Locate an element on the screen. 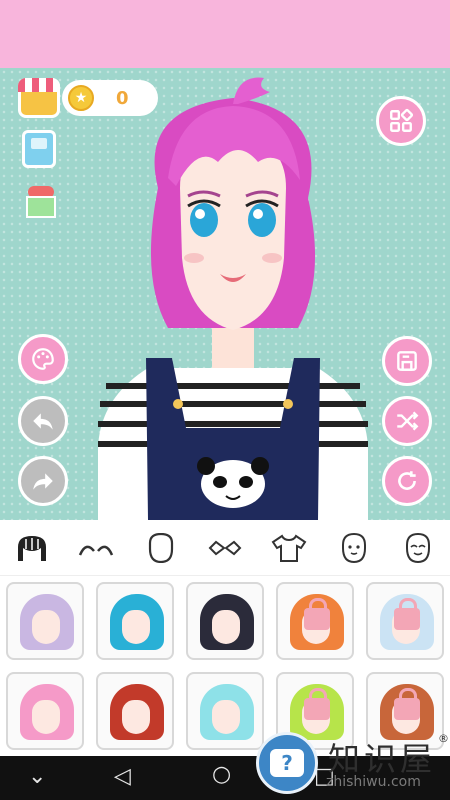 This screenshot has height=800, width=450. shirt-icon is located at coordinates (289, 548).